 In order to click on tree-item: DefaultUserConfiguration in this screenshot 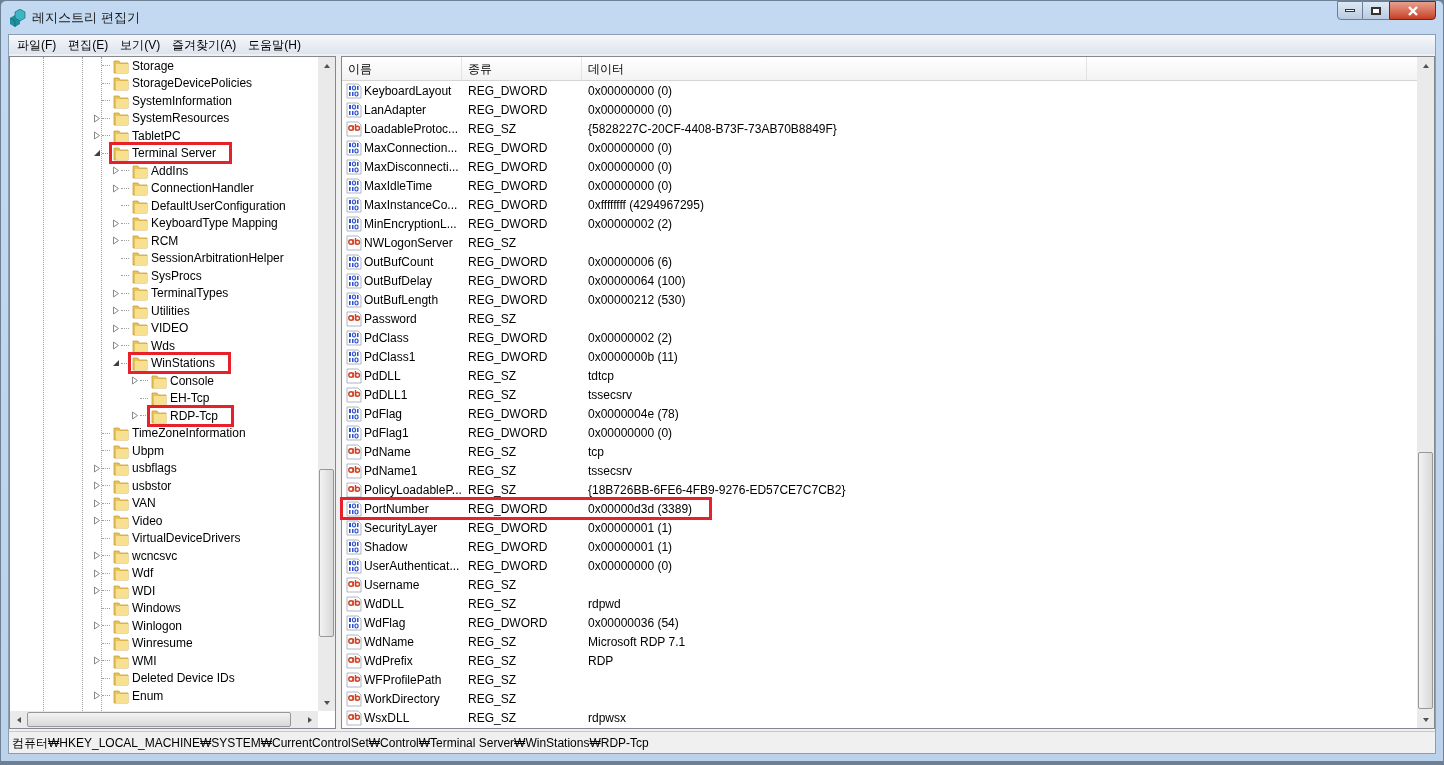, I will do `click(209, 205)`.